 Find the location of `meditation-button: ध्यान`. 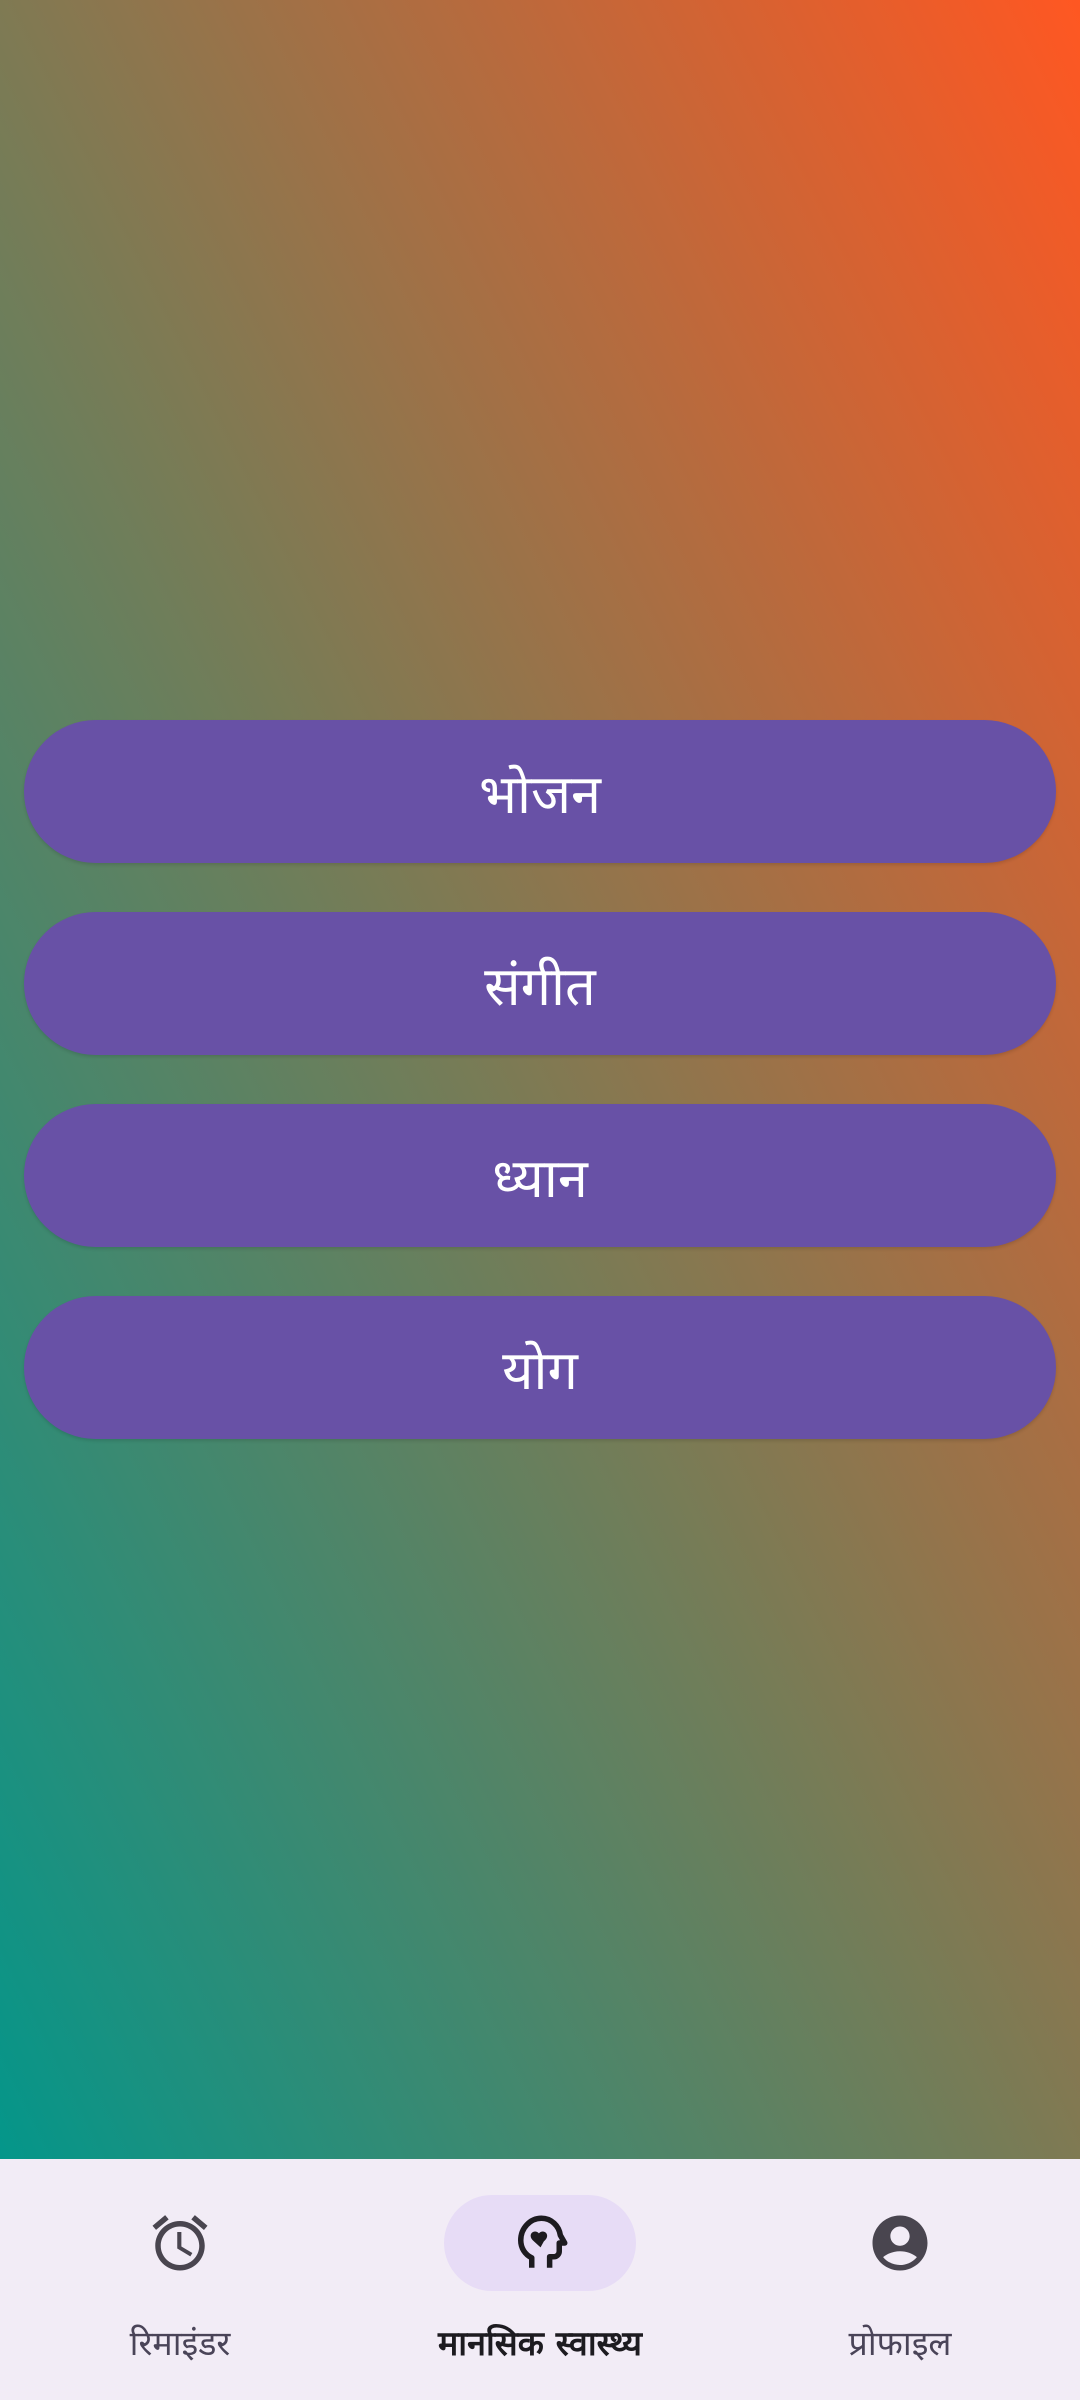

meditation-button: ध्यान is located at coordinates (540, 1175).